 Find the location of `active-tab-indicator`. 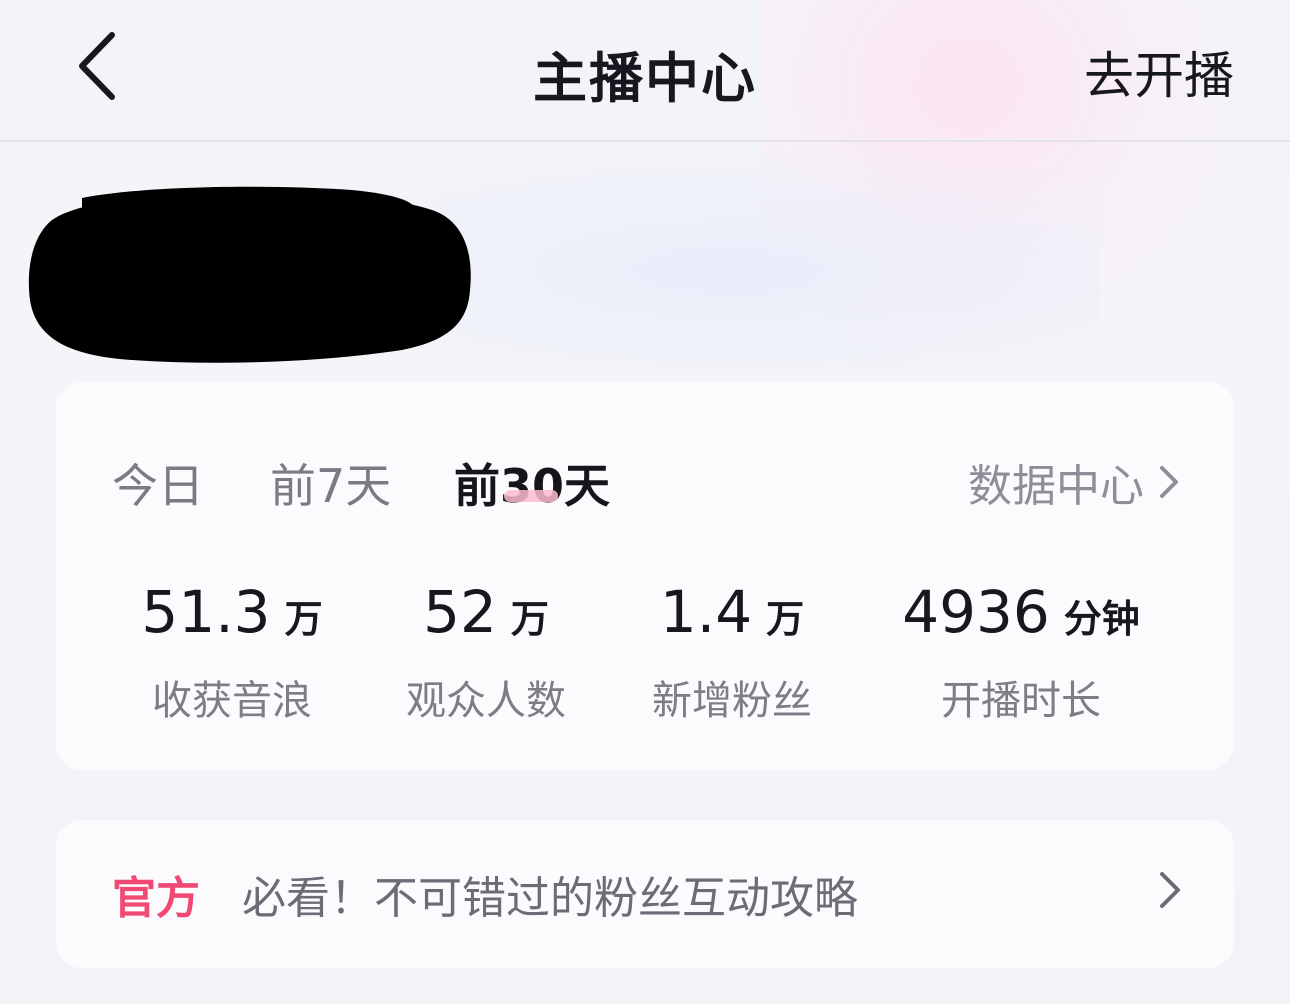

active-tab-indicator is located at coordinates (531, 496).